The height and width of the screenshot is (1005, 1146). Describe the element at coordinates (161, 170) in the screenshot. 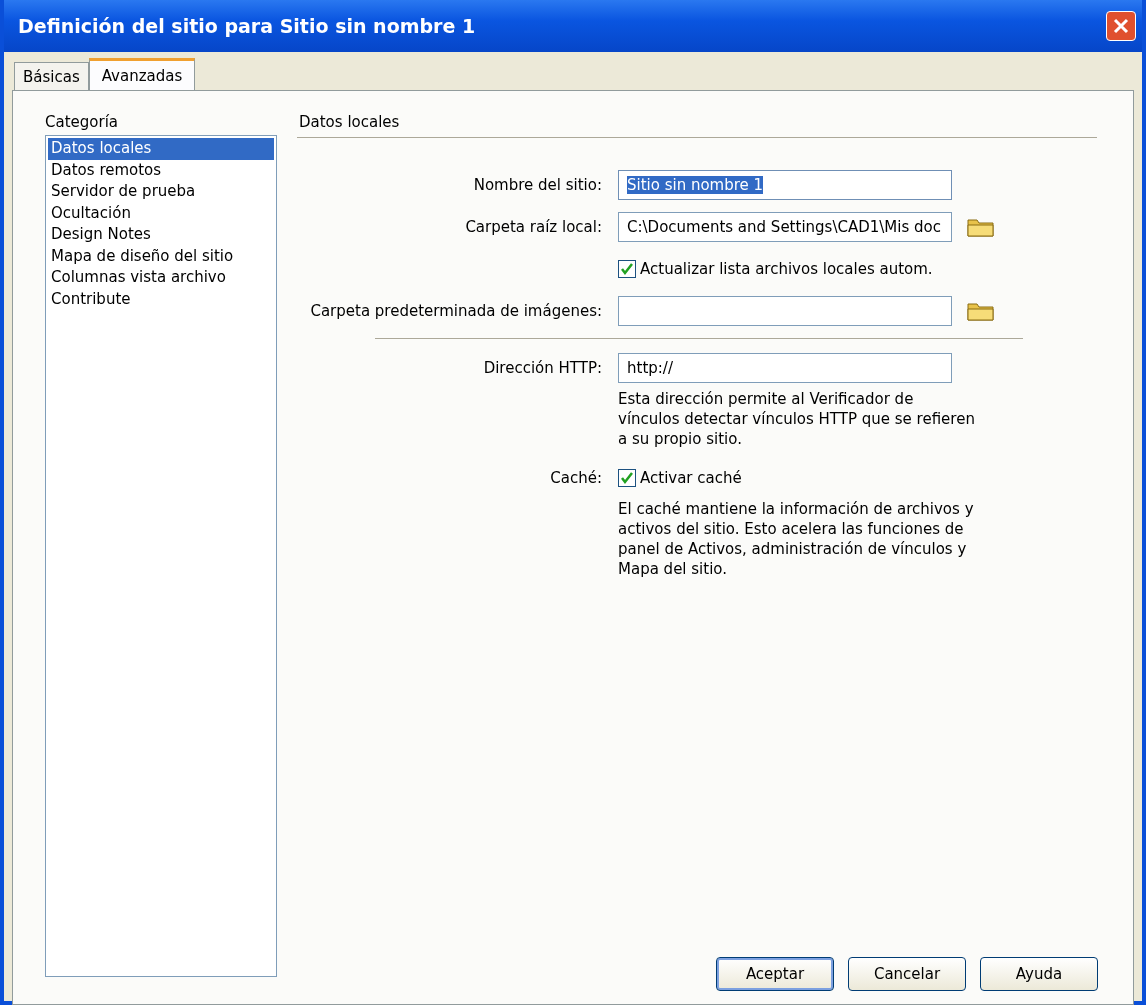

I see `category-item: Datos remotos` at that location.